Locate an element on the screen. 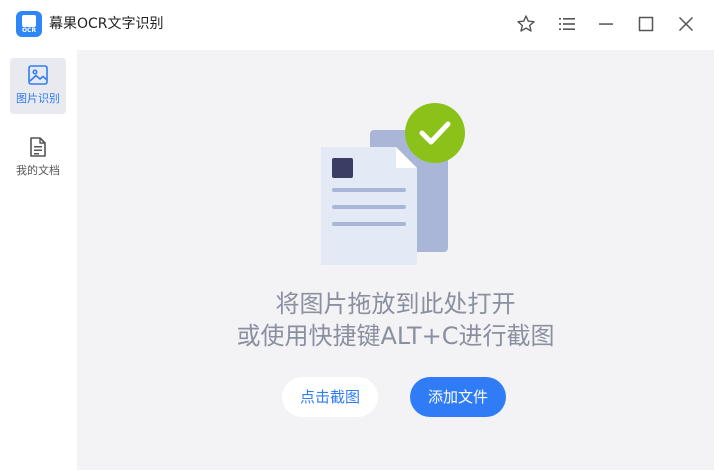 This screenshot has width=714, height=474. drop-hint-line1: 将图片拖放到此处打开 is located at coordinates (395, 304).